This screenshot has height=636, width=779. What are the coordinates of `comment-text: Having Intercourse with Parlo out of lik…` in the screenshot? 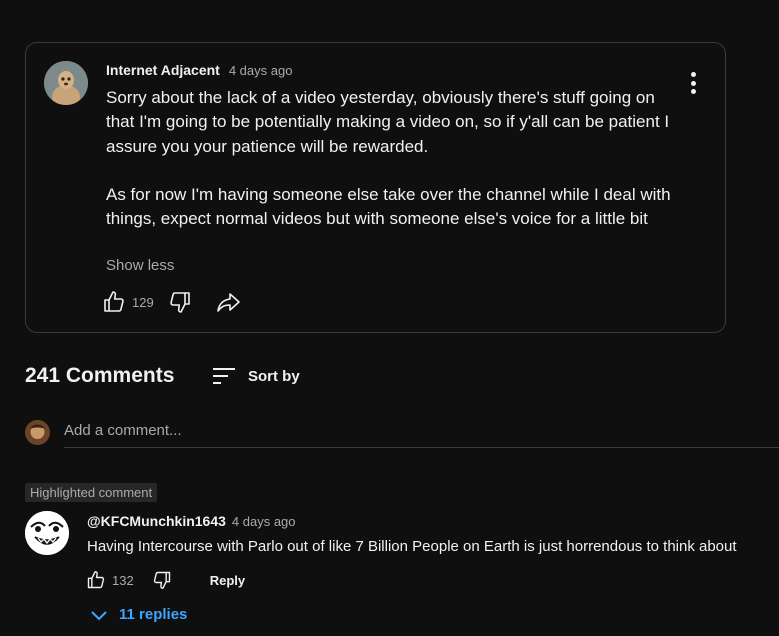 It's located at (412, 546).